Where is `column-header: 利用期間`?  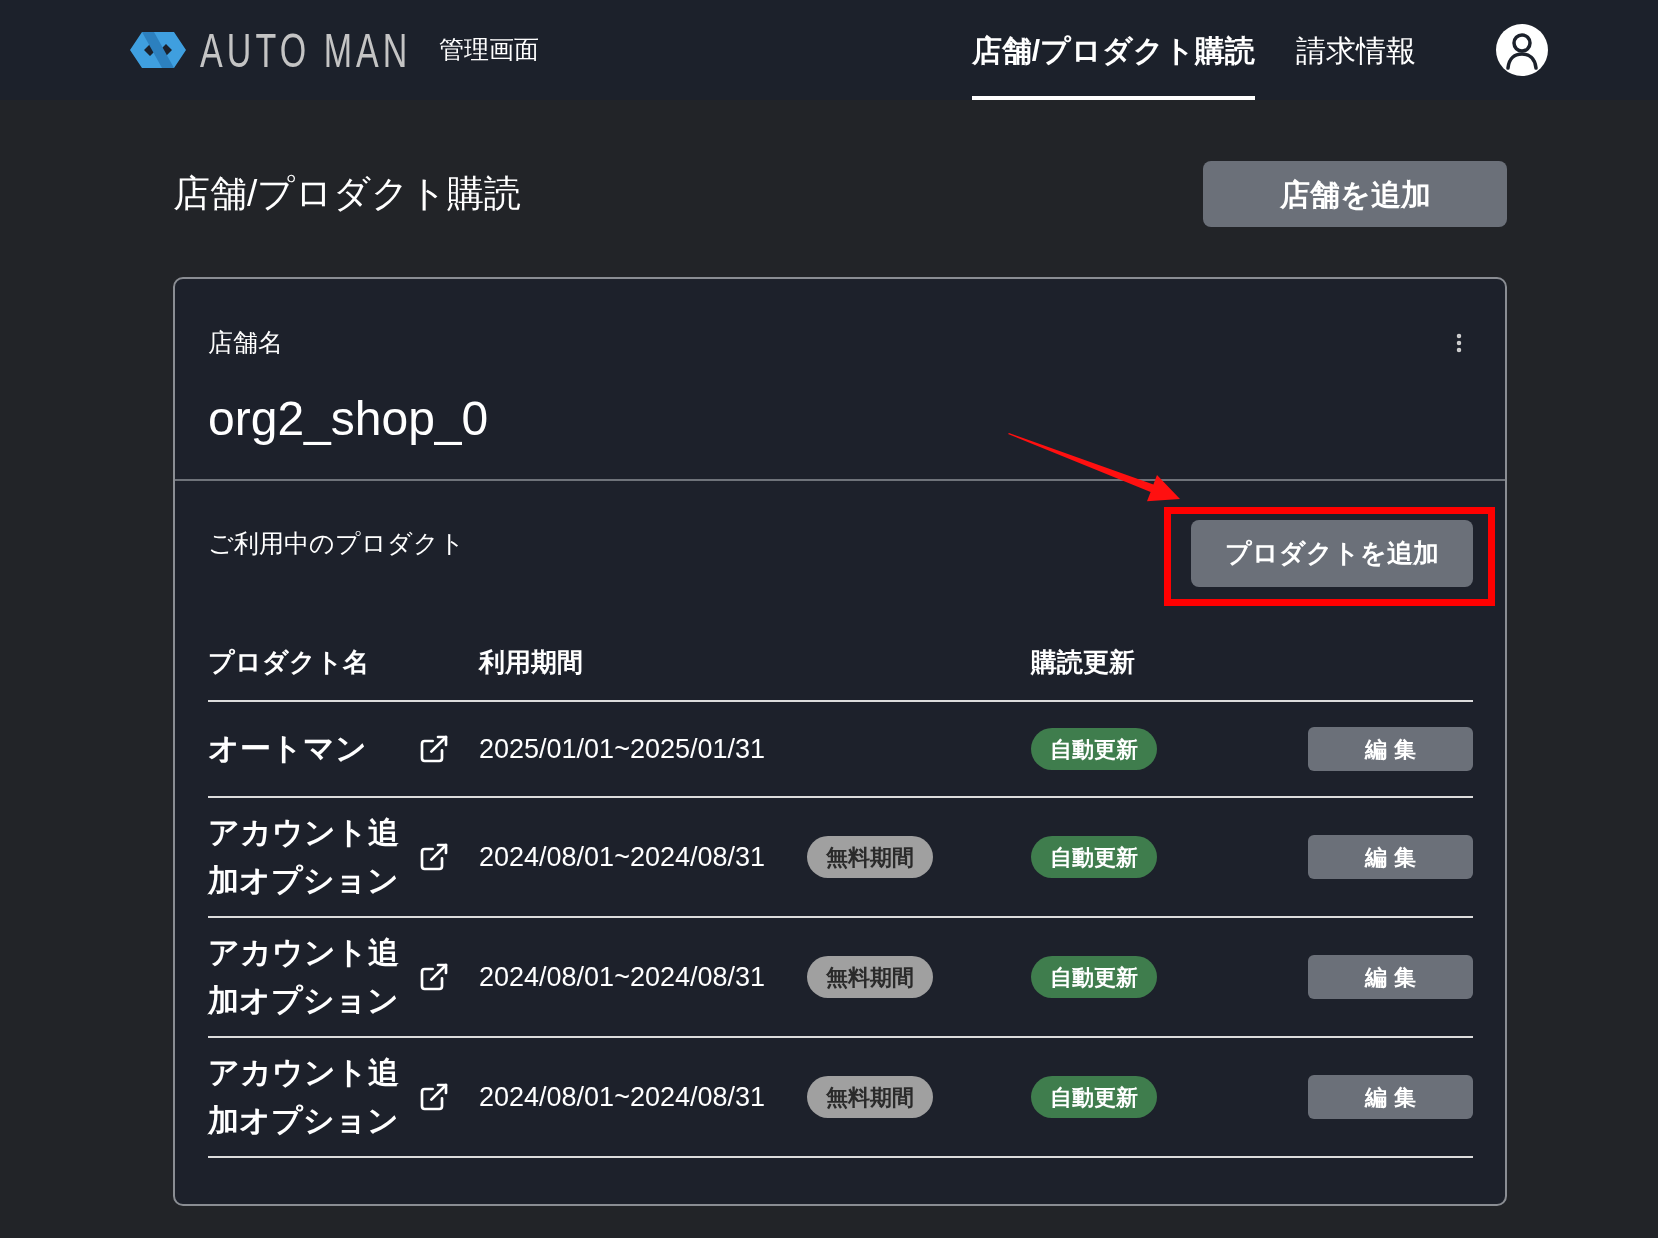 column-header: 利用期間 is located at coordinates (531, 662).